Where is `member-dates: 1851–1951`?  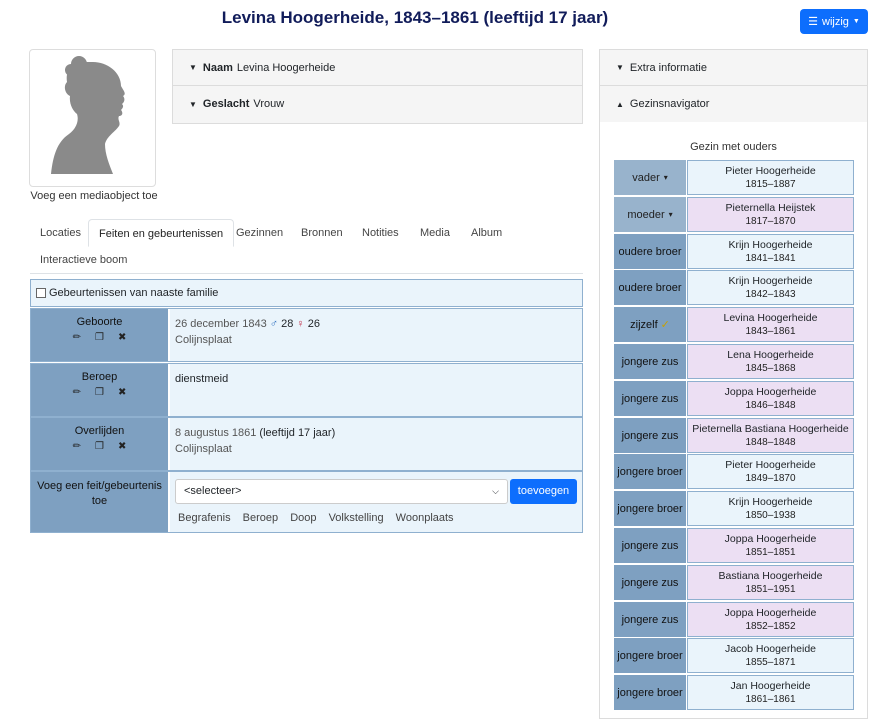
member-dates: 1851–1951 is located at coordinates (770, 589).